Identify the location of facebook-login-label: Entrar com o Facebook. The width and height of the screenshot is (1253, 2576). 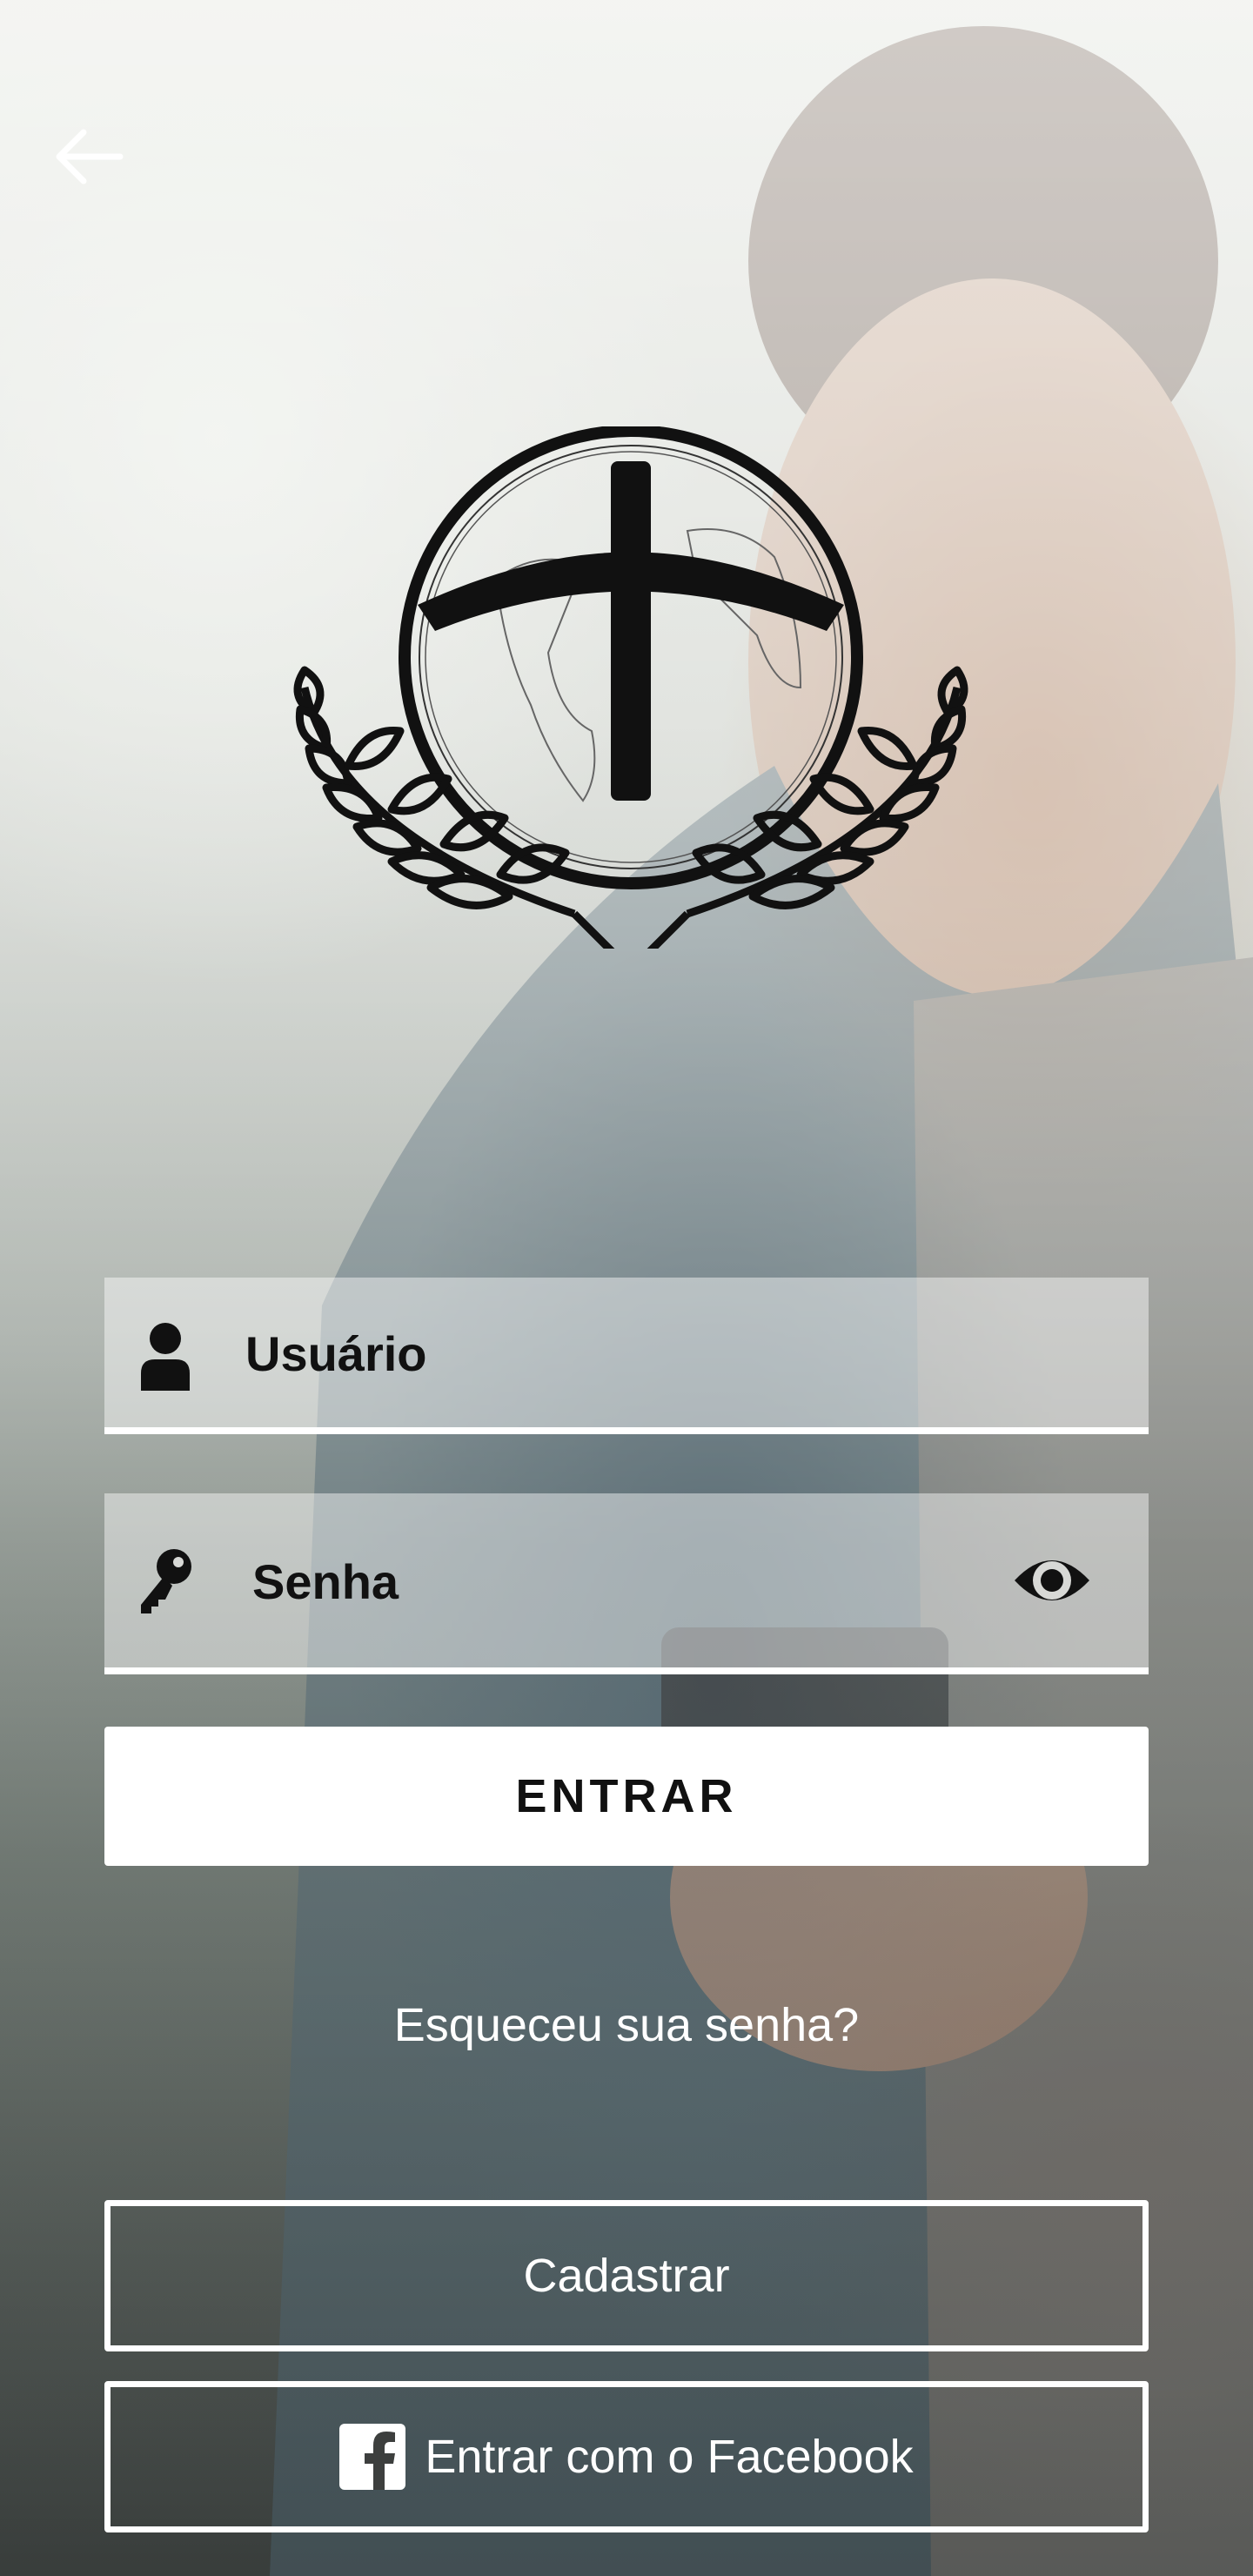
(669, 2457).